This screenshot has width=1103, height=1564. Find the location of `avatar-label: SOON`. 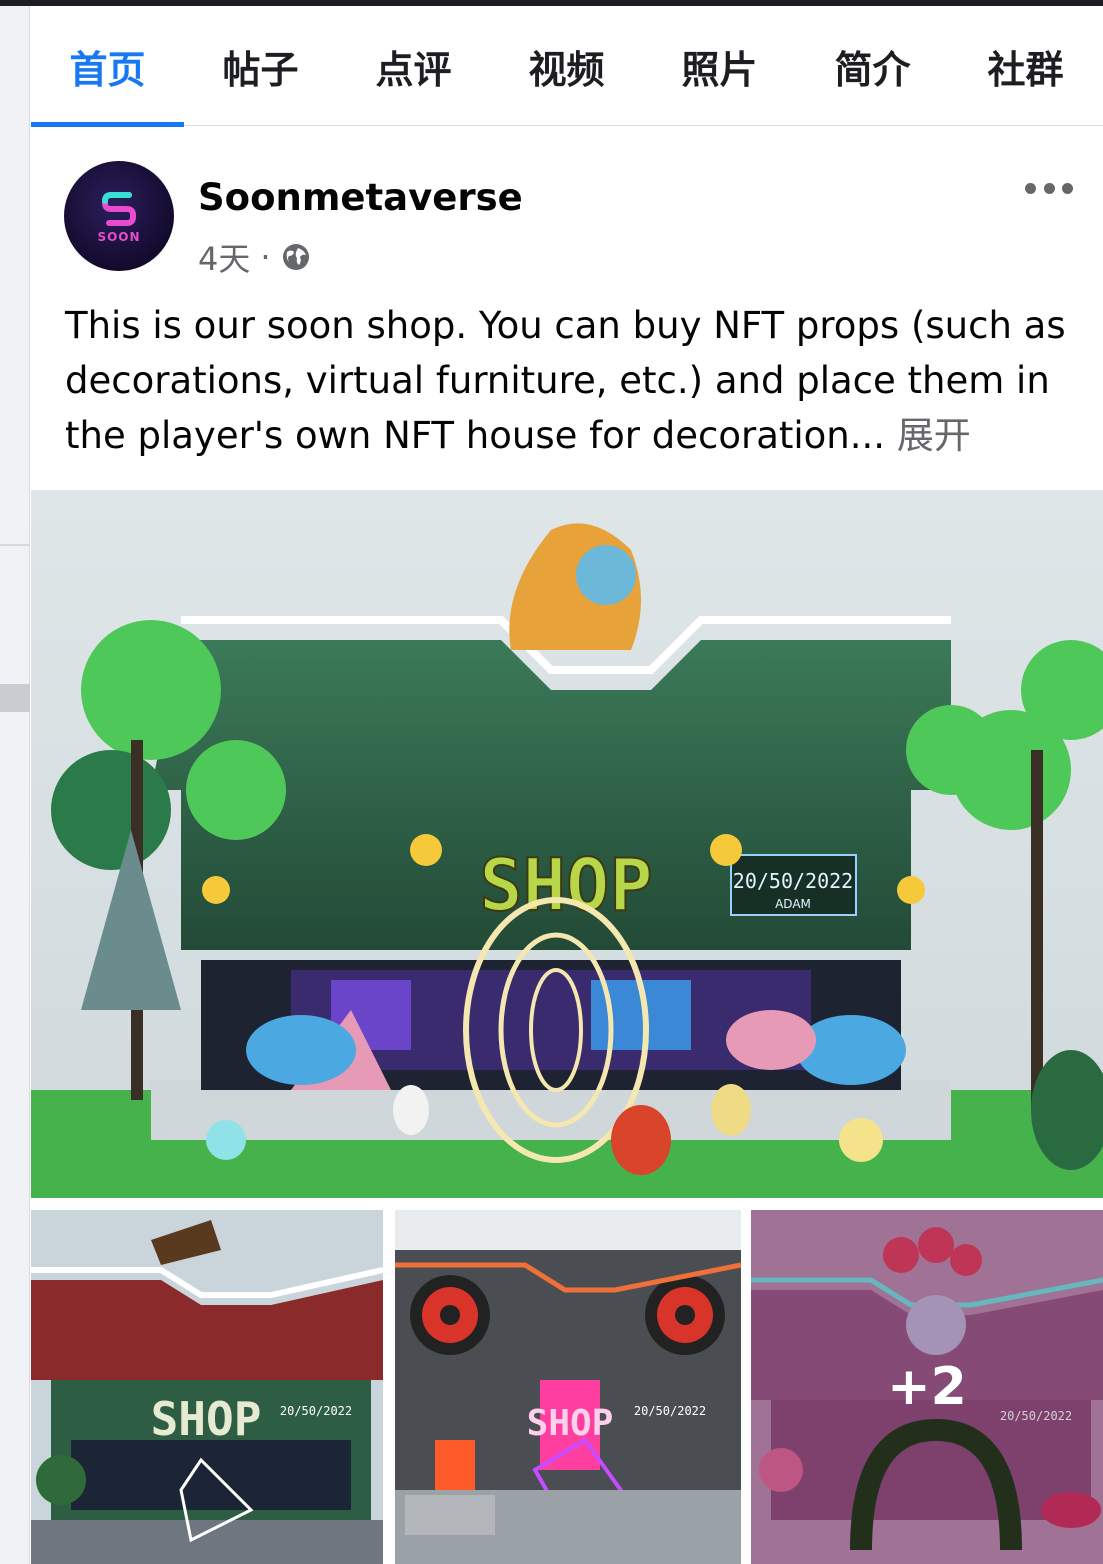

avatar-label: SOON is located at coordinates (119, 236).